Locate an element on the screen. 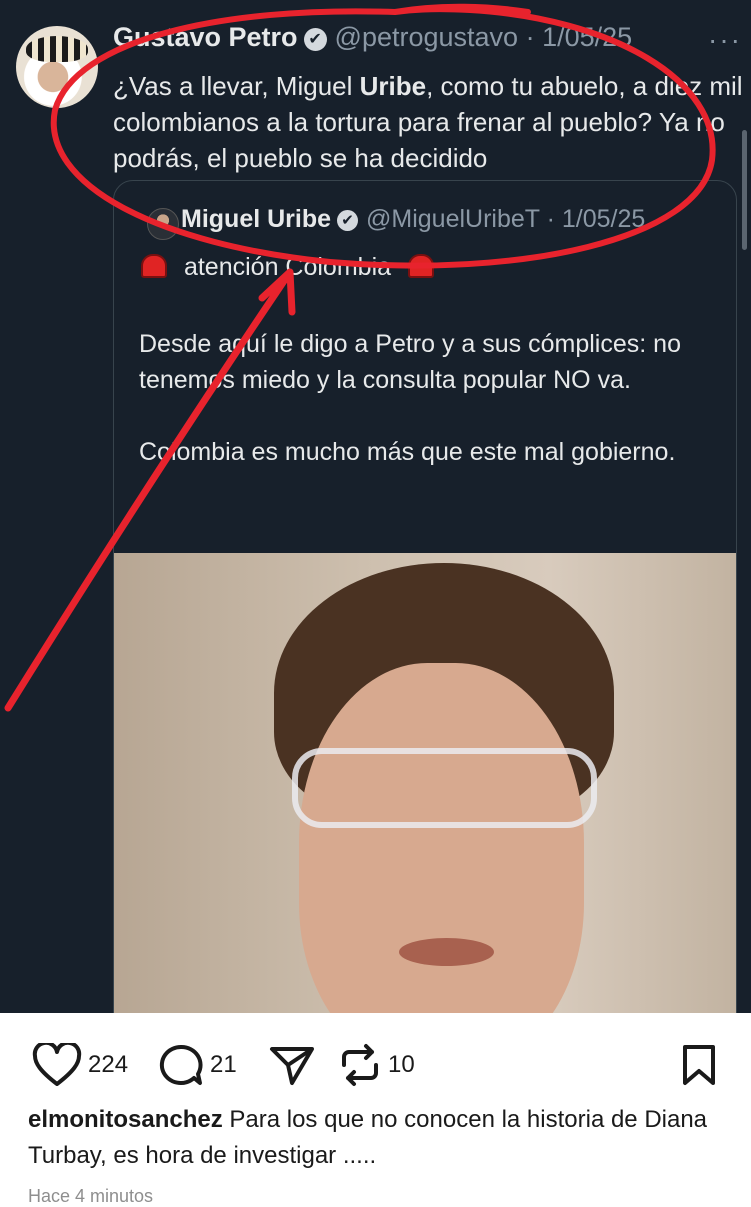  uribe-avatar is located at coordinates (163, 224).